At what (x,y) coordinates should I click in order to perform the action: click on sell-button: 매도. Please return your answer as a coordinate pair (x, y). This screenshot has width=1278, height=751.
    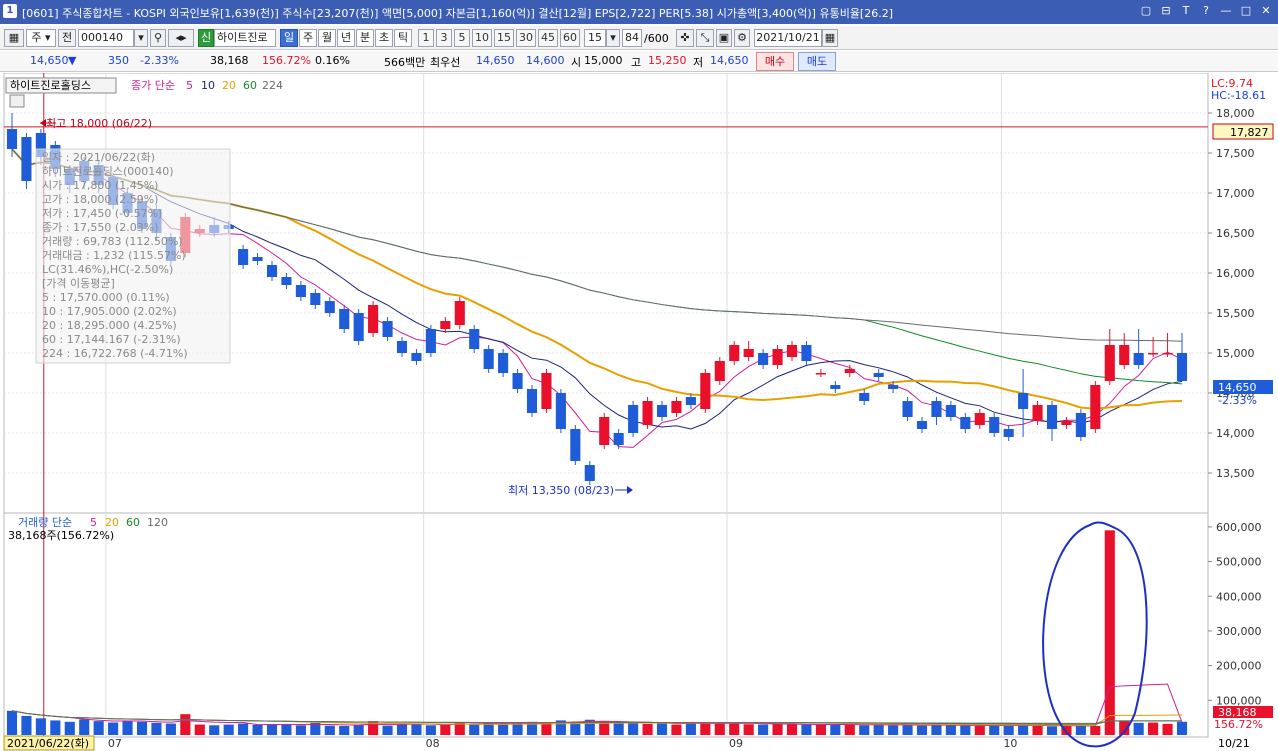
    Looking at the image, I should click on (817, 61).